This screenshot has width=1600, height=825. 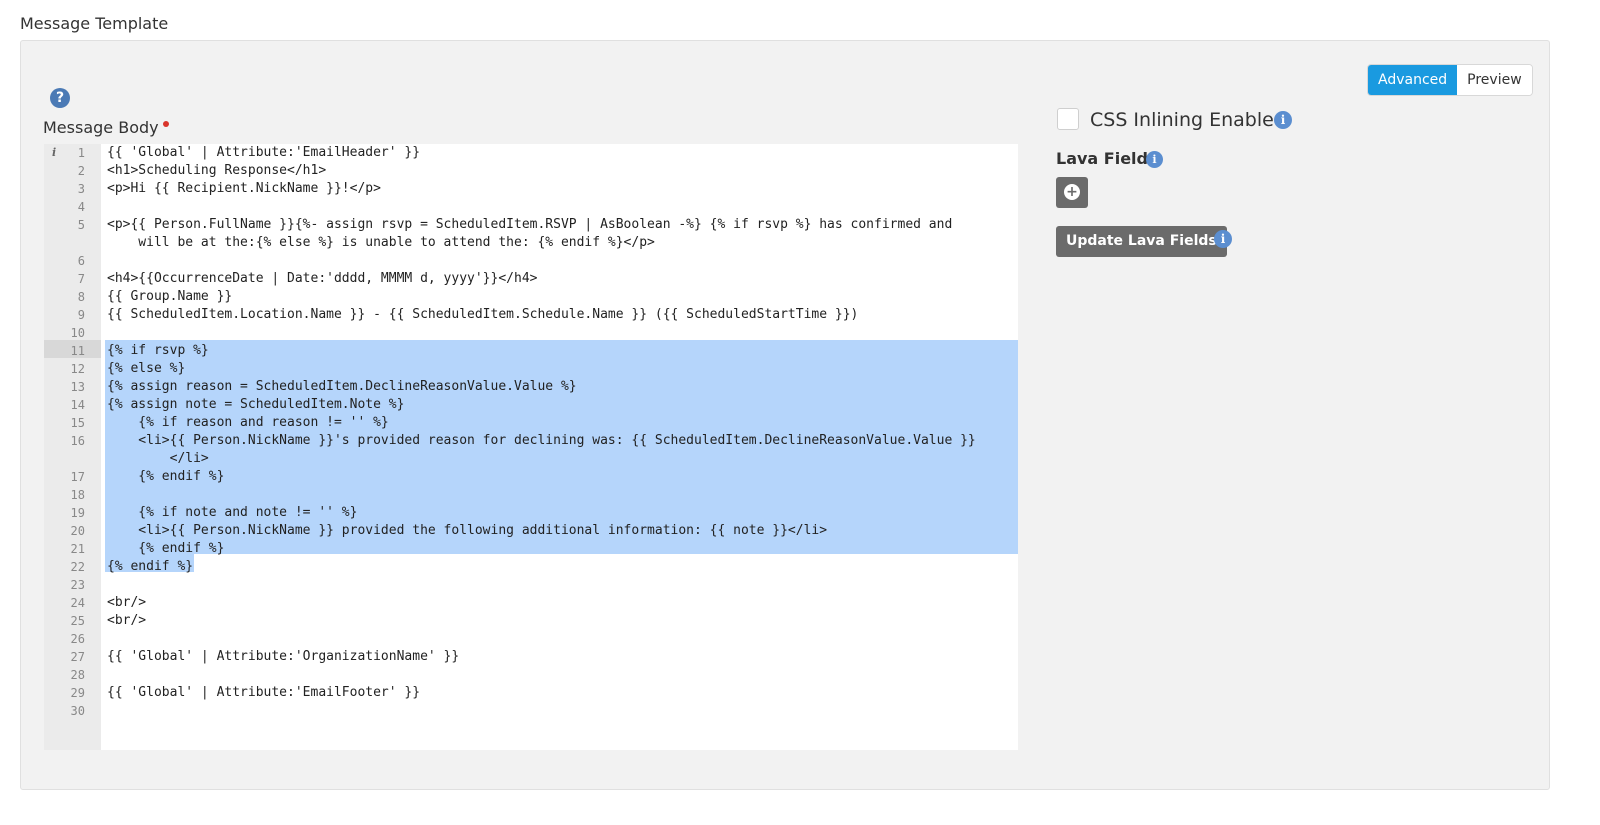 What do you see at coordinates (77, 351) in the screenshot?
I see `line-number: 11` at bounding box center [77, 351].